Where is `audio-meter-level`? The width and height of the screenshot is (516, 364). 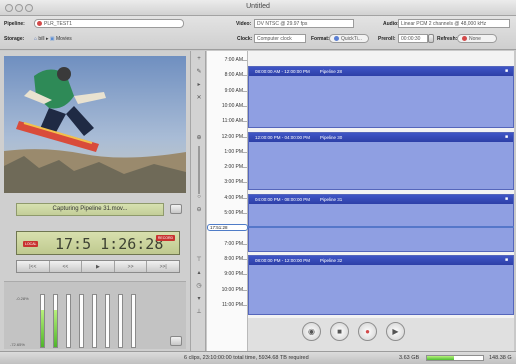
audio-meter-level is located at coordinates (42, 328).